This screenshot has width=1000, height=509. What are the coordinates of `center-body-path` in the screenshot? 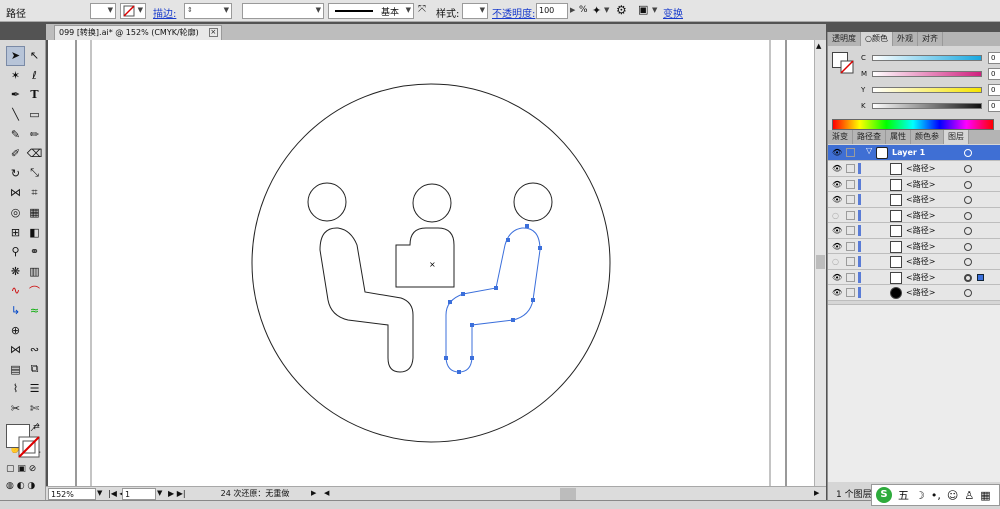 It's located at (425, 257).